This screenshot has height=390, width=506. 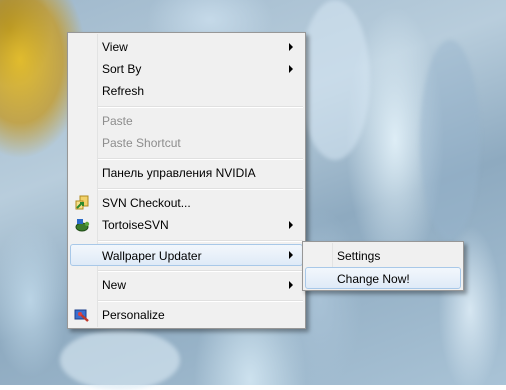 What do you see at coordinates (135, 225) in the screenshot?
I see `menu-item-tortoisesvn-label: TortoiseSVN` at bounding box center [135, 225].